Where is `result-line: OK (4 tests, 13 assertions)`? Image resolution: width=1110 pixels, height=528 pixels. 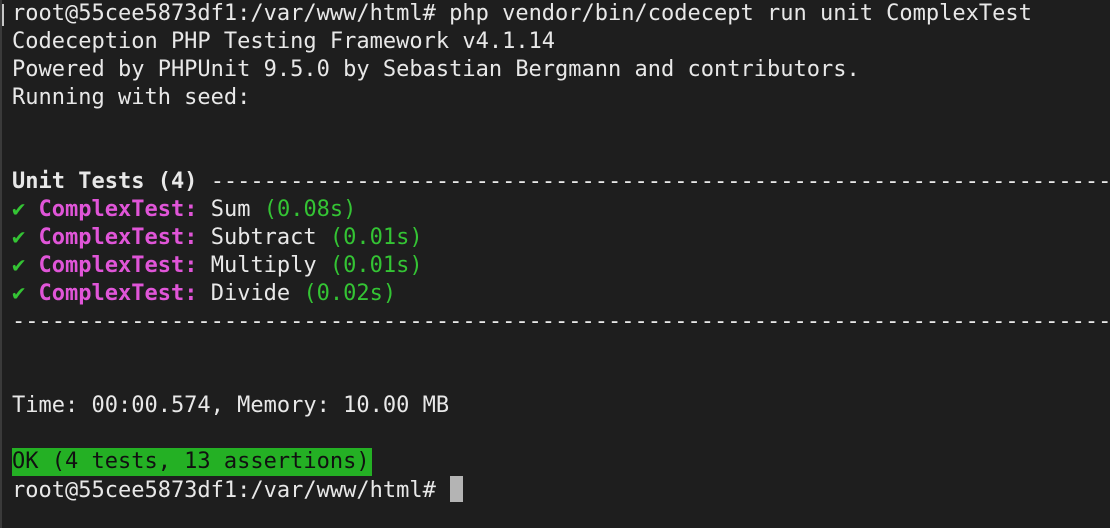
result-line: OK (4 tests, 13 assertions) is located at coordinates (561, 462).